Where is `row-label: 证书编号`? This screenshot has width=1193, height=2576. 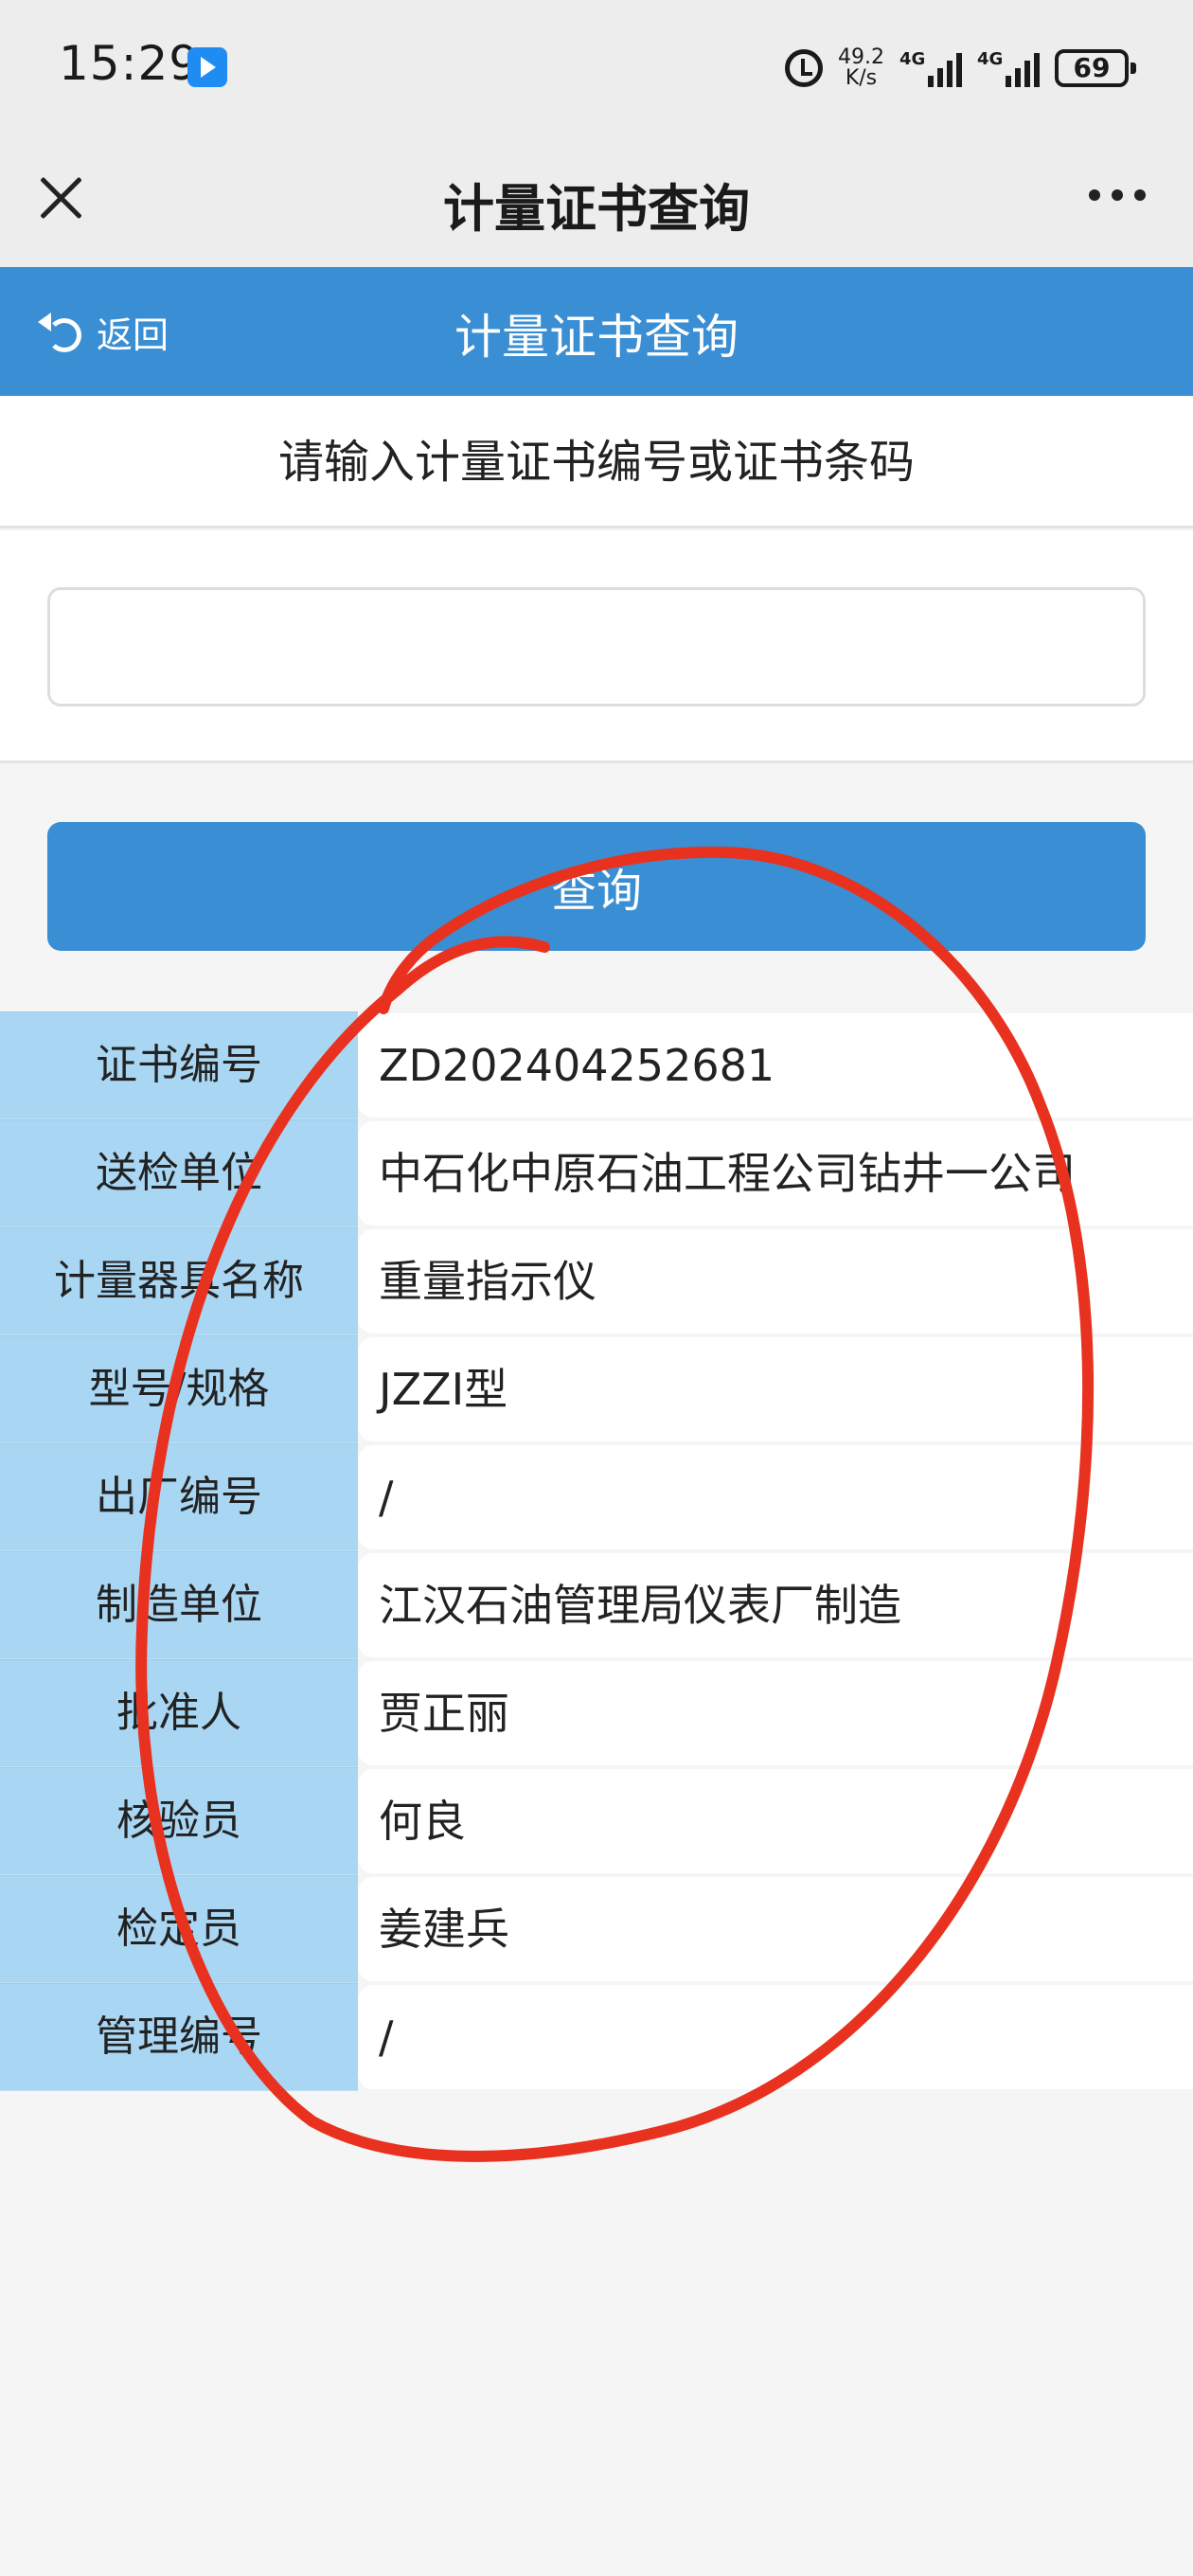 row-label: 证书编号 is located at coordinates (179, 1065).